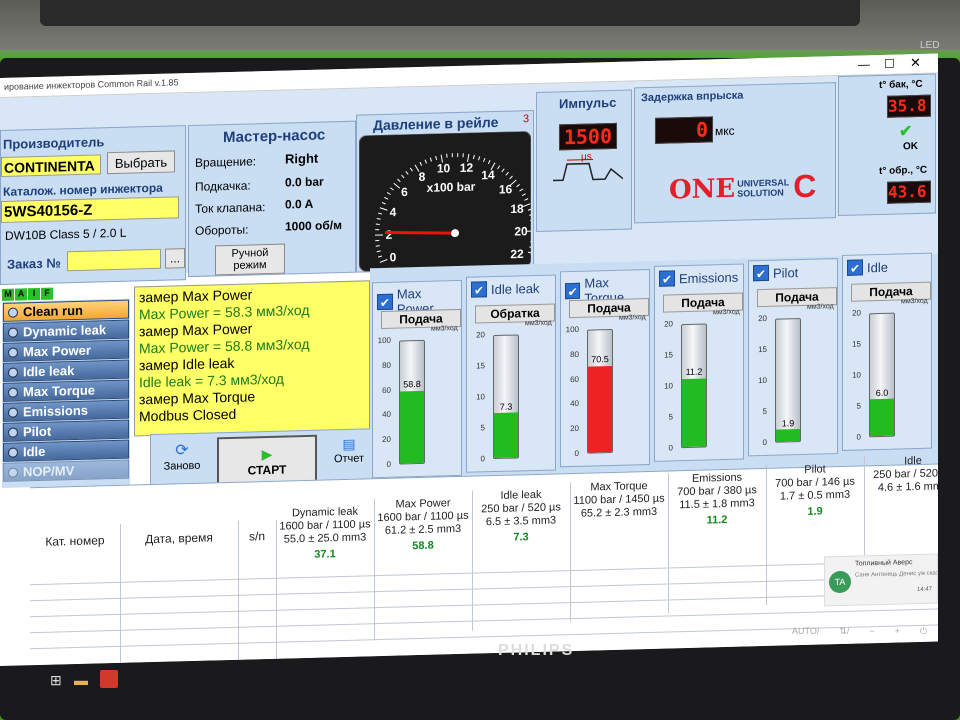  I want to click on tube-value: 11.2, so click(694, 371).